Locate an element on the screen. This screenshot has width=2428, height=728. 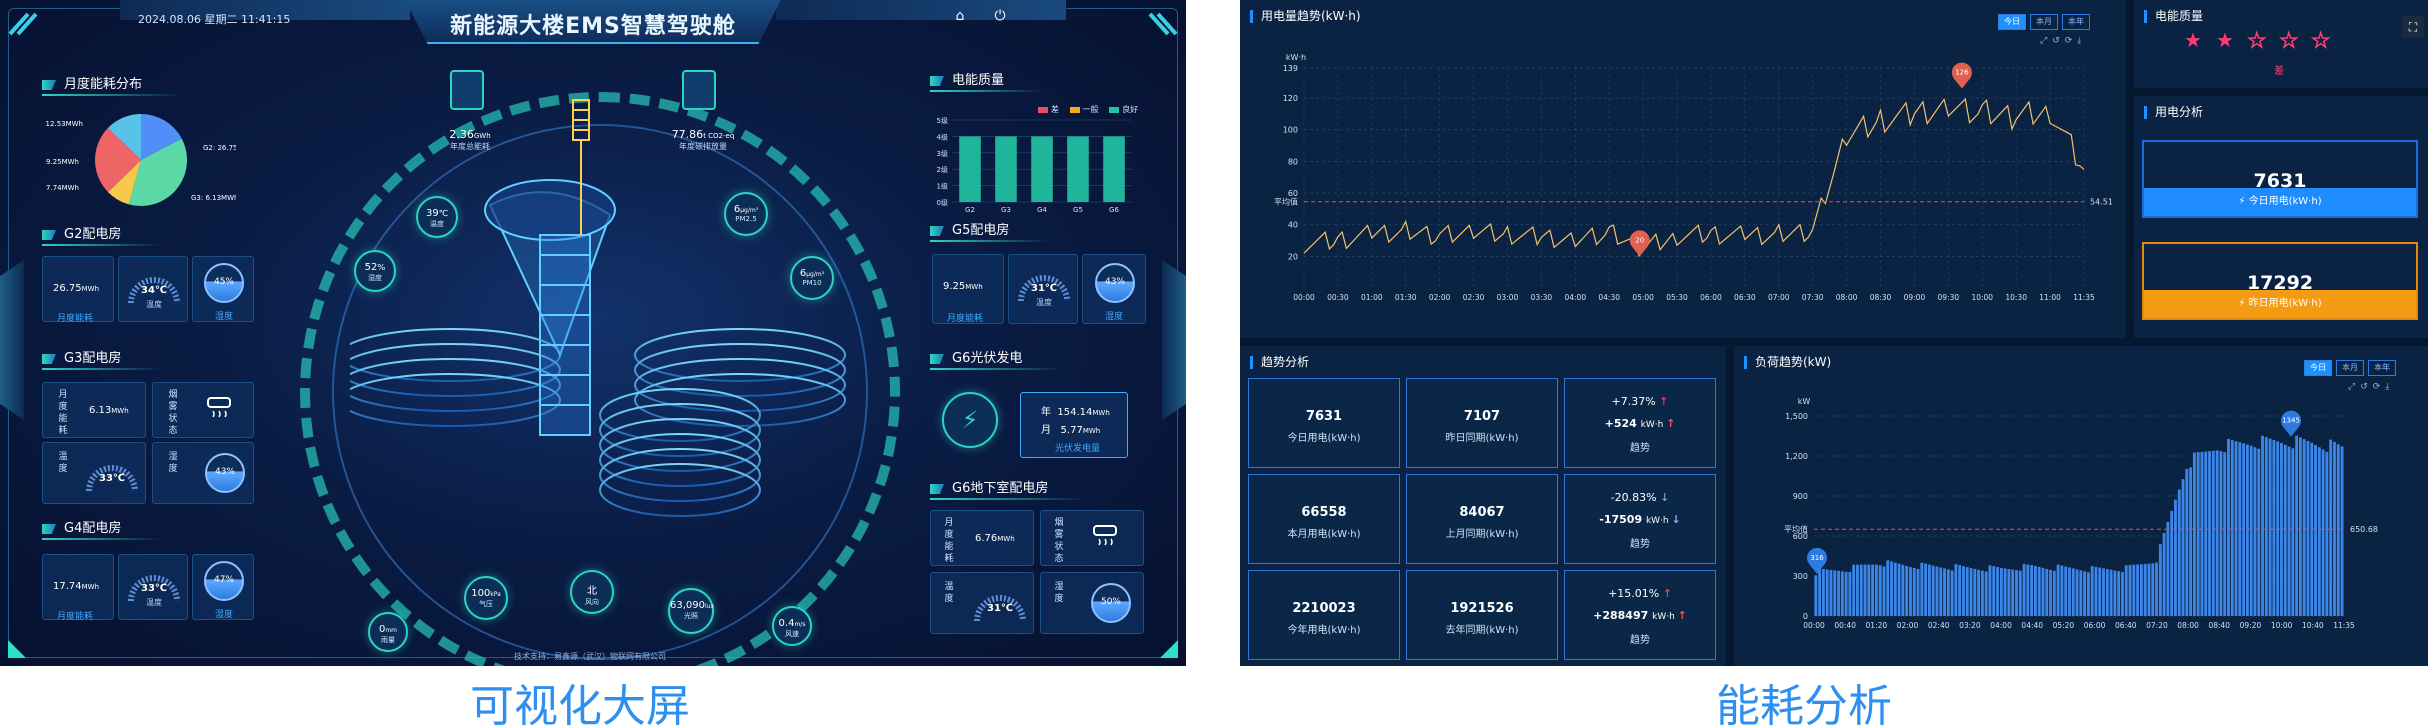
x-tick-label: 04:40 is located at coordinates (2032, 625).